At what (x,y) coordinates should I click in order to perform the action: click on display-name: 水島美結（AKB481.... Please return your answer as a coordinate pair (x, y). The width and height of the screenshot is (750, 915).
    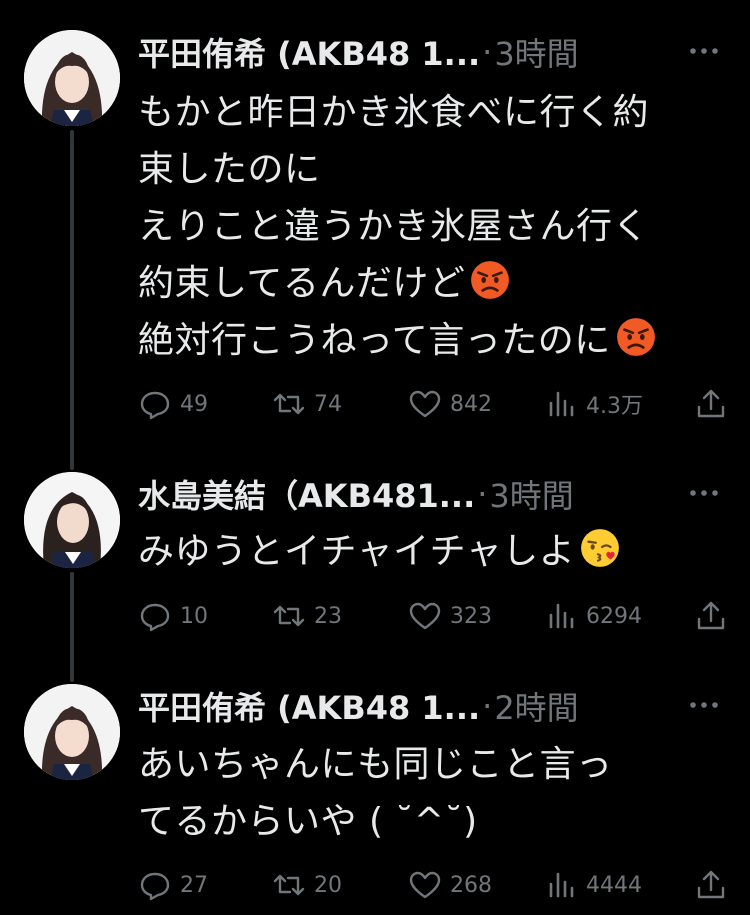
    Looking at the image, I should click on (306, 494).